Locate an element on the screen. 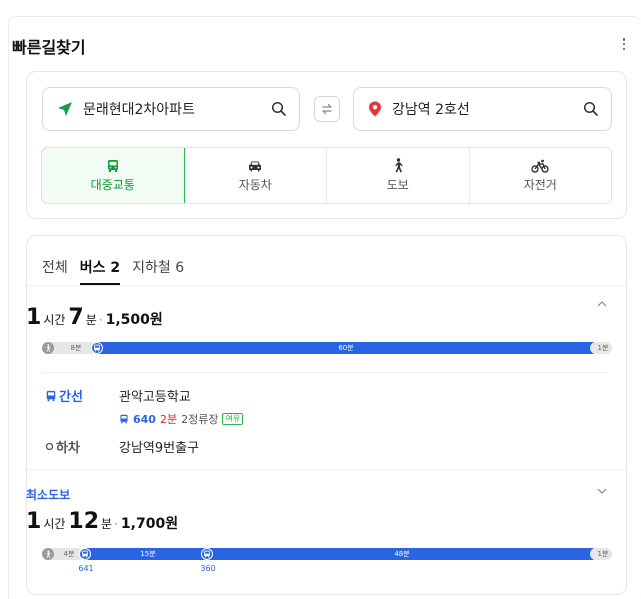 The width and height of the screenshot is (641, 599). stop-circle-icon is located at coordinates (49, 446).